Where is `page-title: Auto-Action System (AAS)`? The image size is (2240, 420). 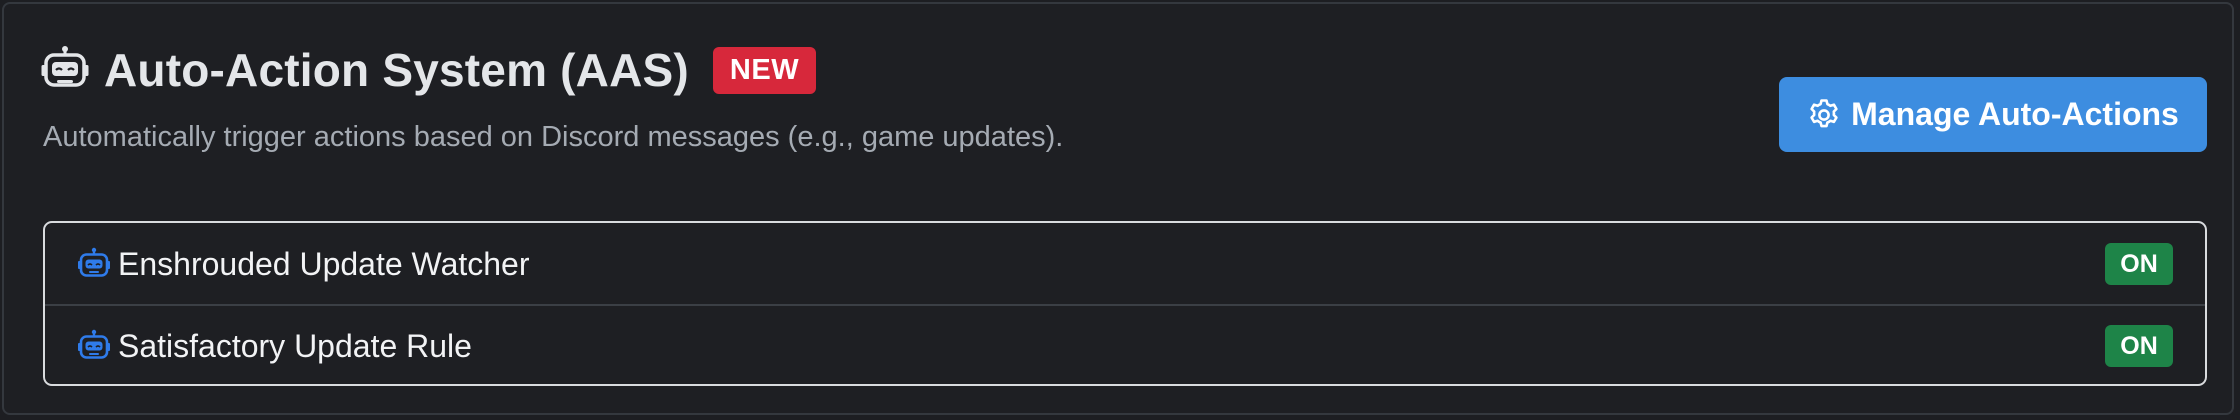
page-title: Auto-Action System (AAS) is located at coordinates (396, 70).